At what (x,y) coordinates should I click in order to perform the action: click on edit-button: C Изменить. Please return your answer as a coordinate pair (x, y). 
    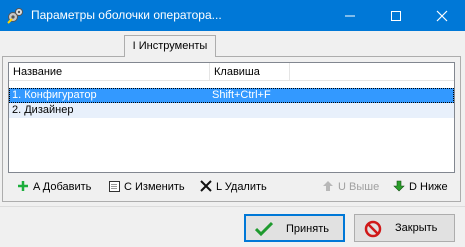
    Looking at the image, I should click on (149, 187).